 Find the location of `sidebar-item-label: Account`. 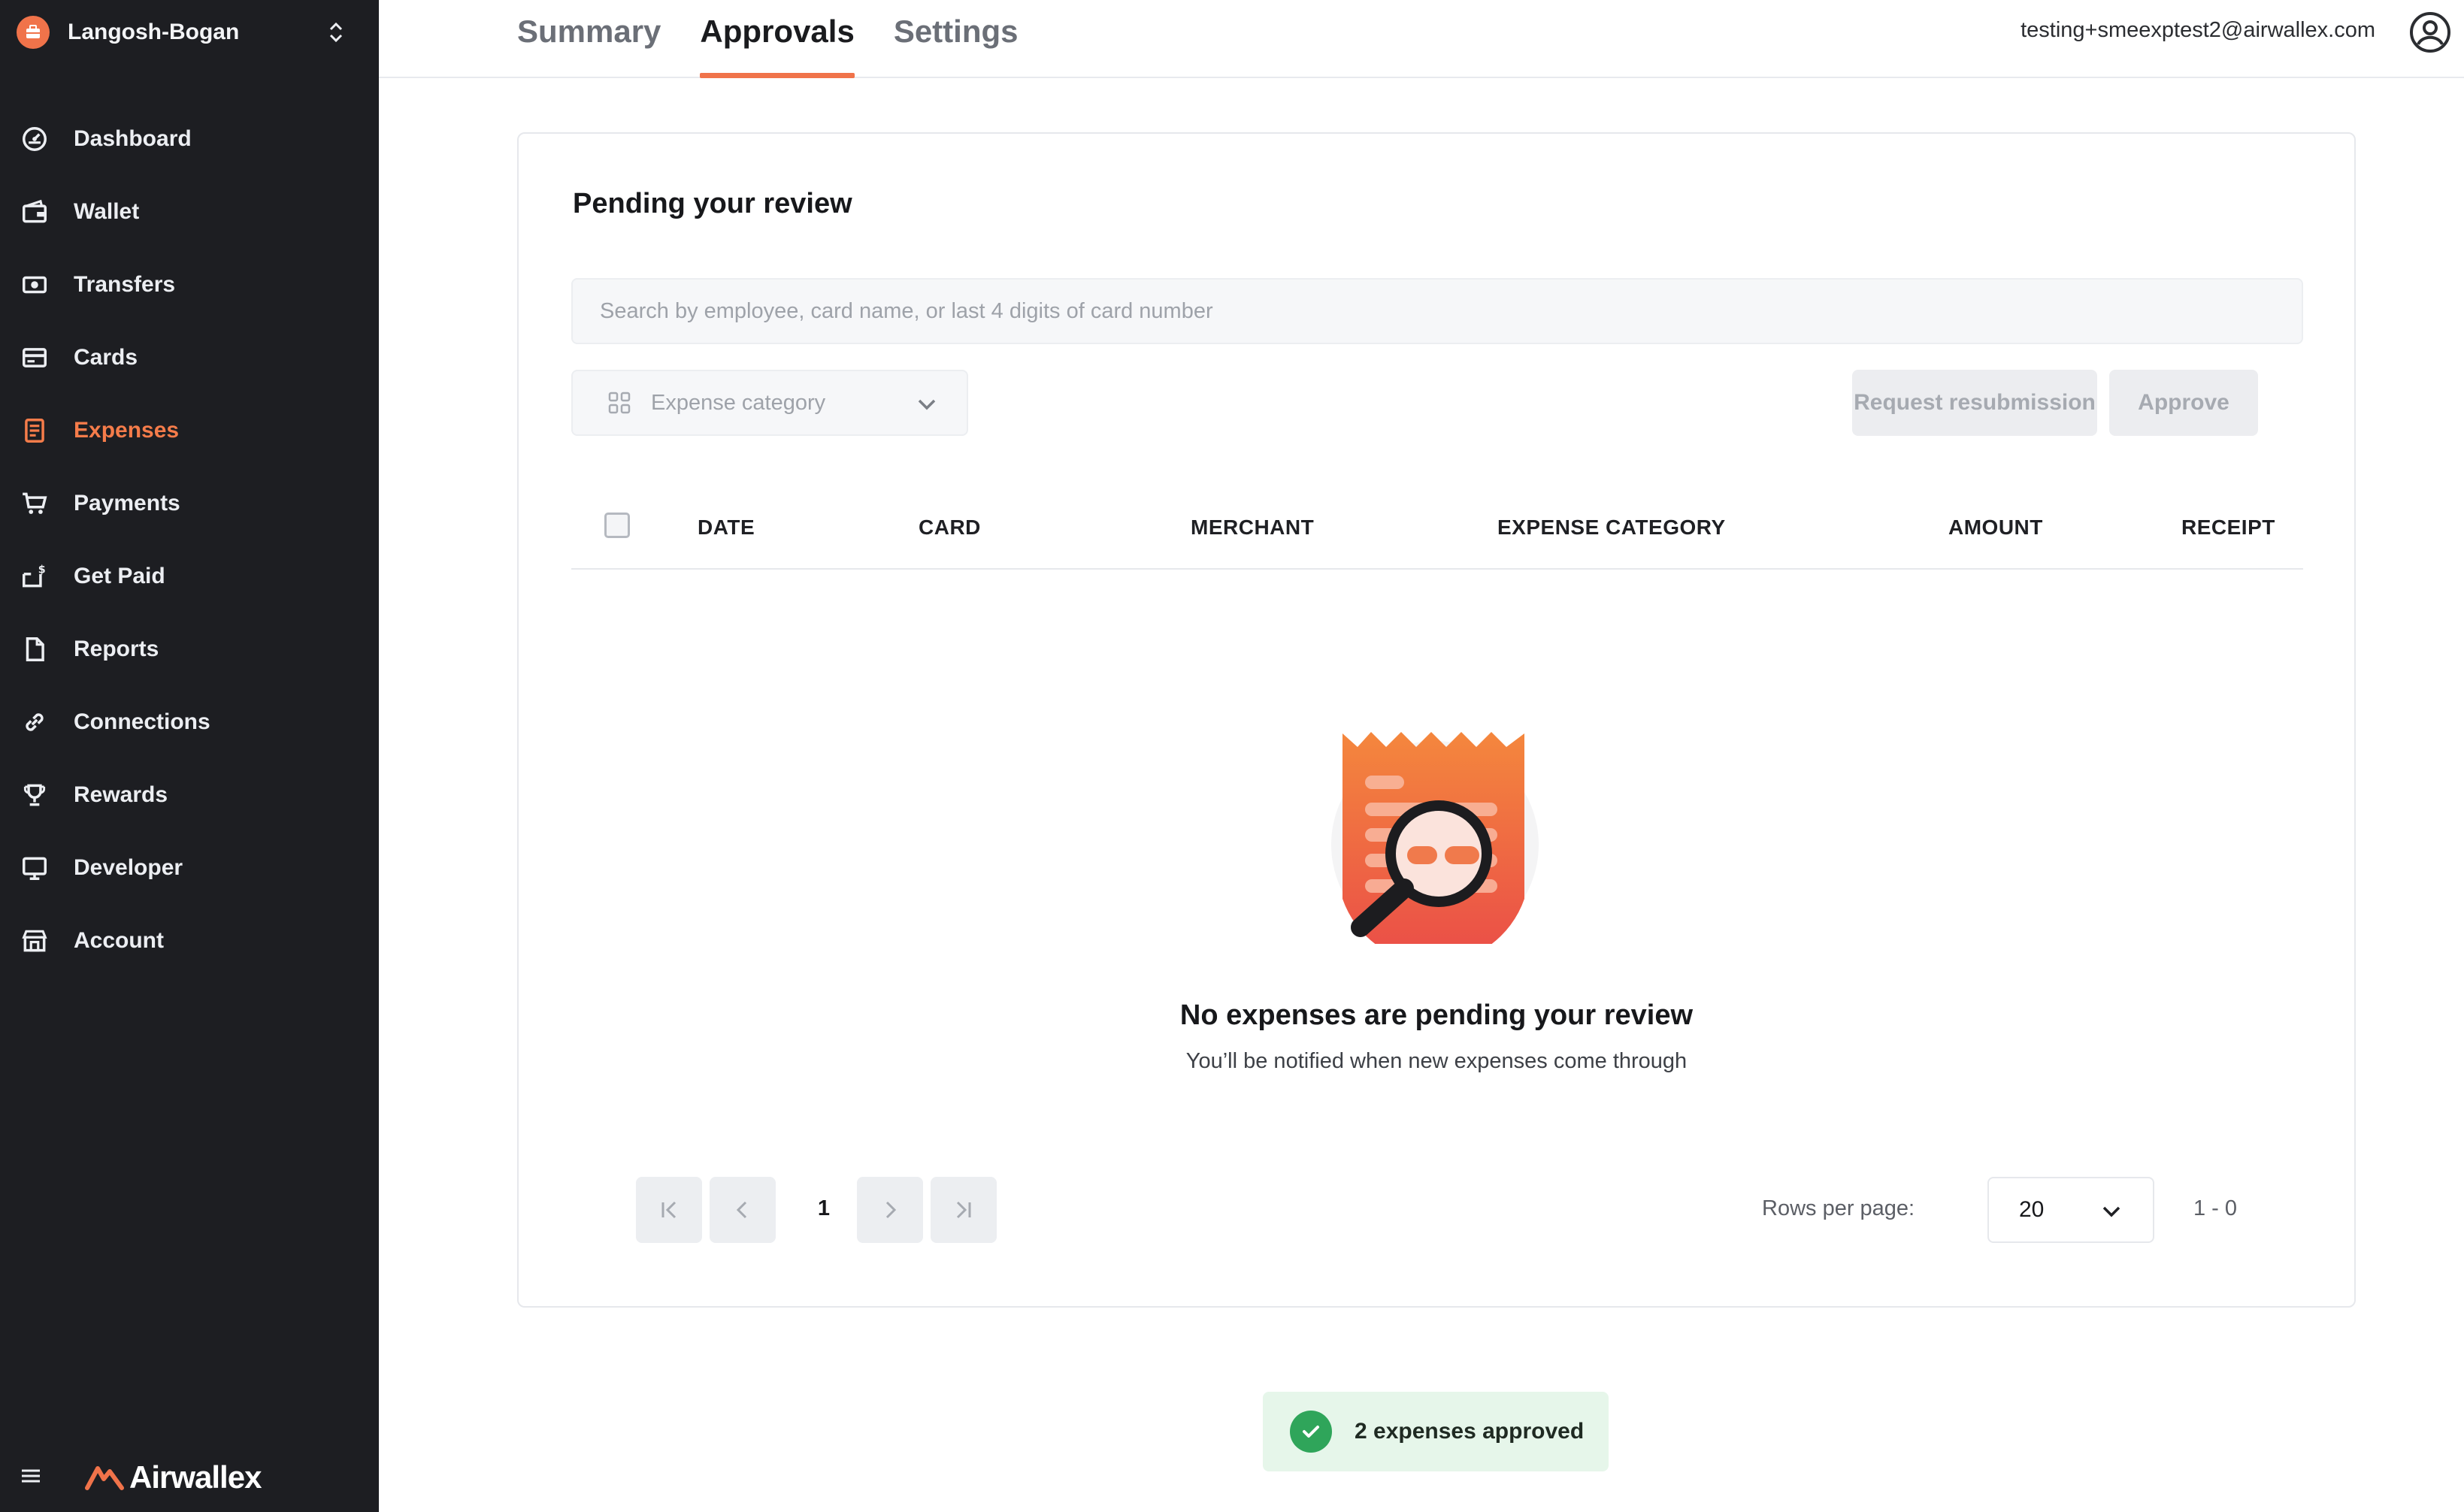

sidebar-item-label: Account is located at coordinates (119, 940).